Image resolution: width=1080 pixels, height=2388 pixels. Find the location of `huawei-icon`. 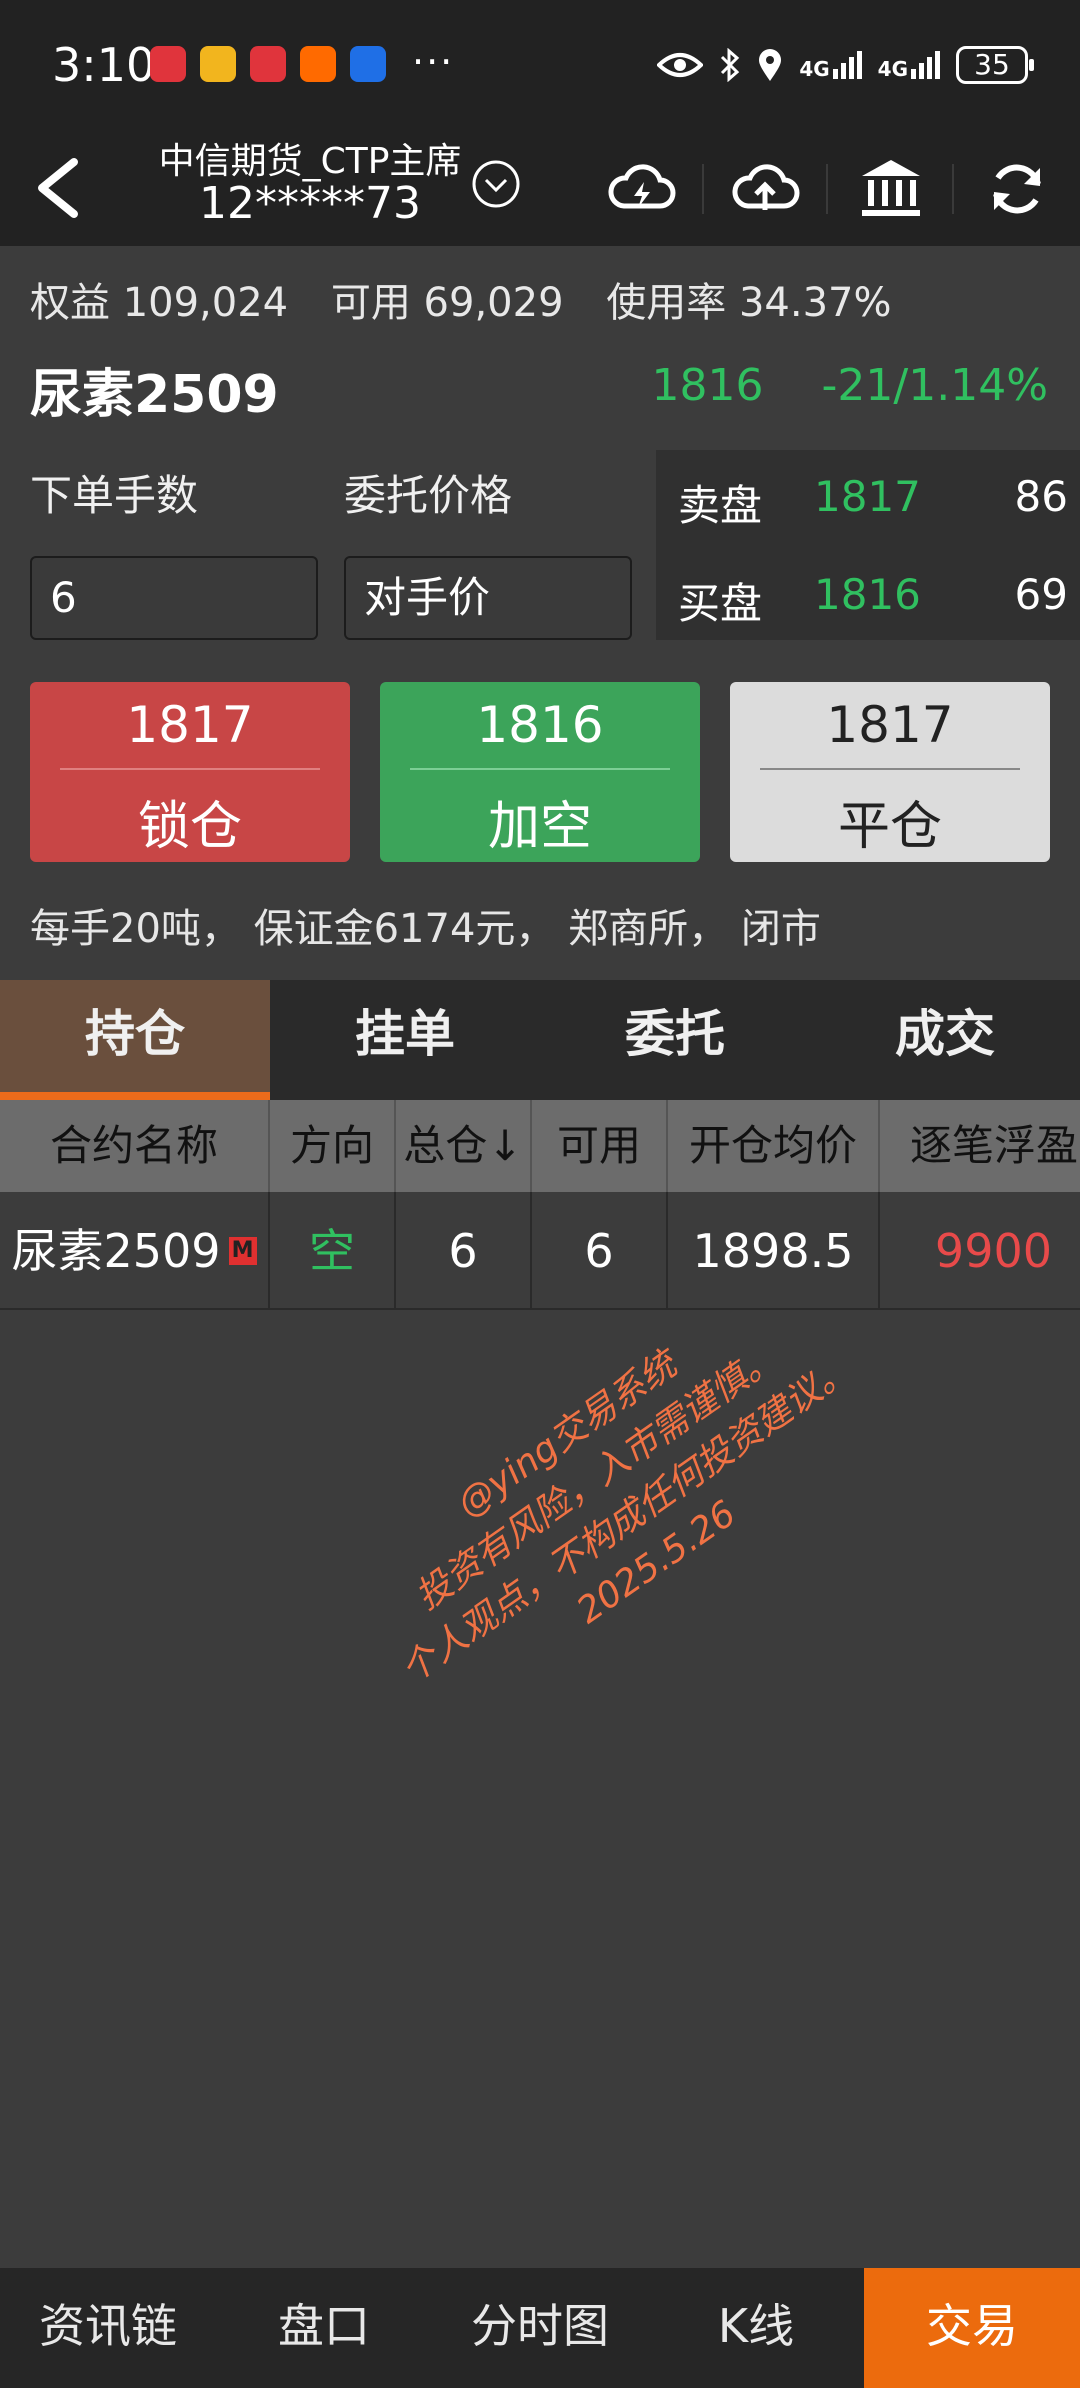

huawei-icon is located at coordinates (268, 64).